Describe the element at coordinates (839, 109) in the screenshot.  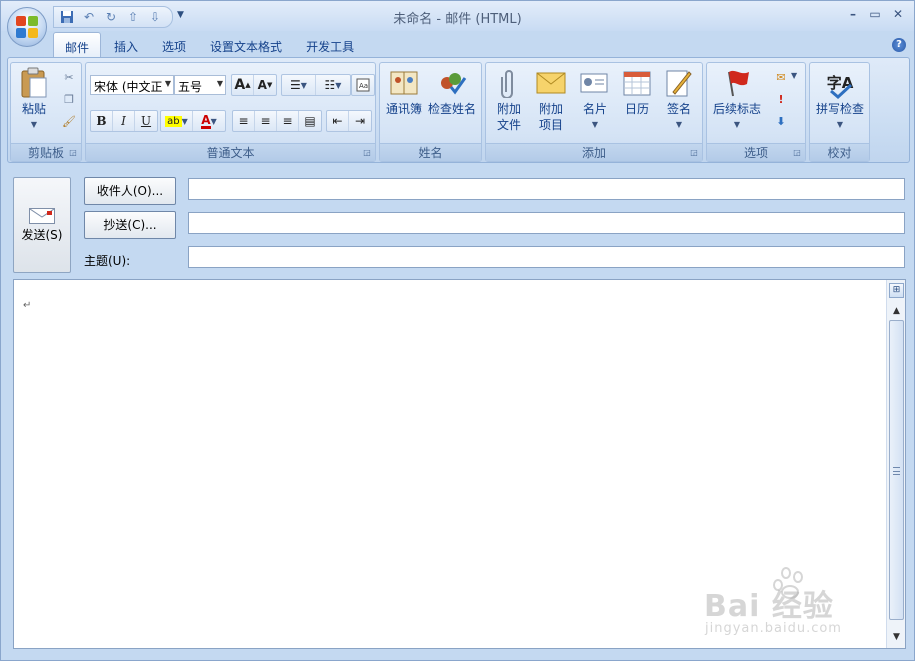
I see `spelling-label: 拼写检查` at that location.